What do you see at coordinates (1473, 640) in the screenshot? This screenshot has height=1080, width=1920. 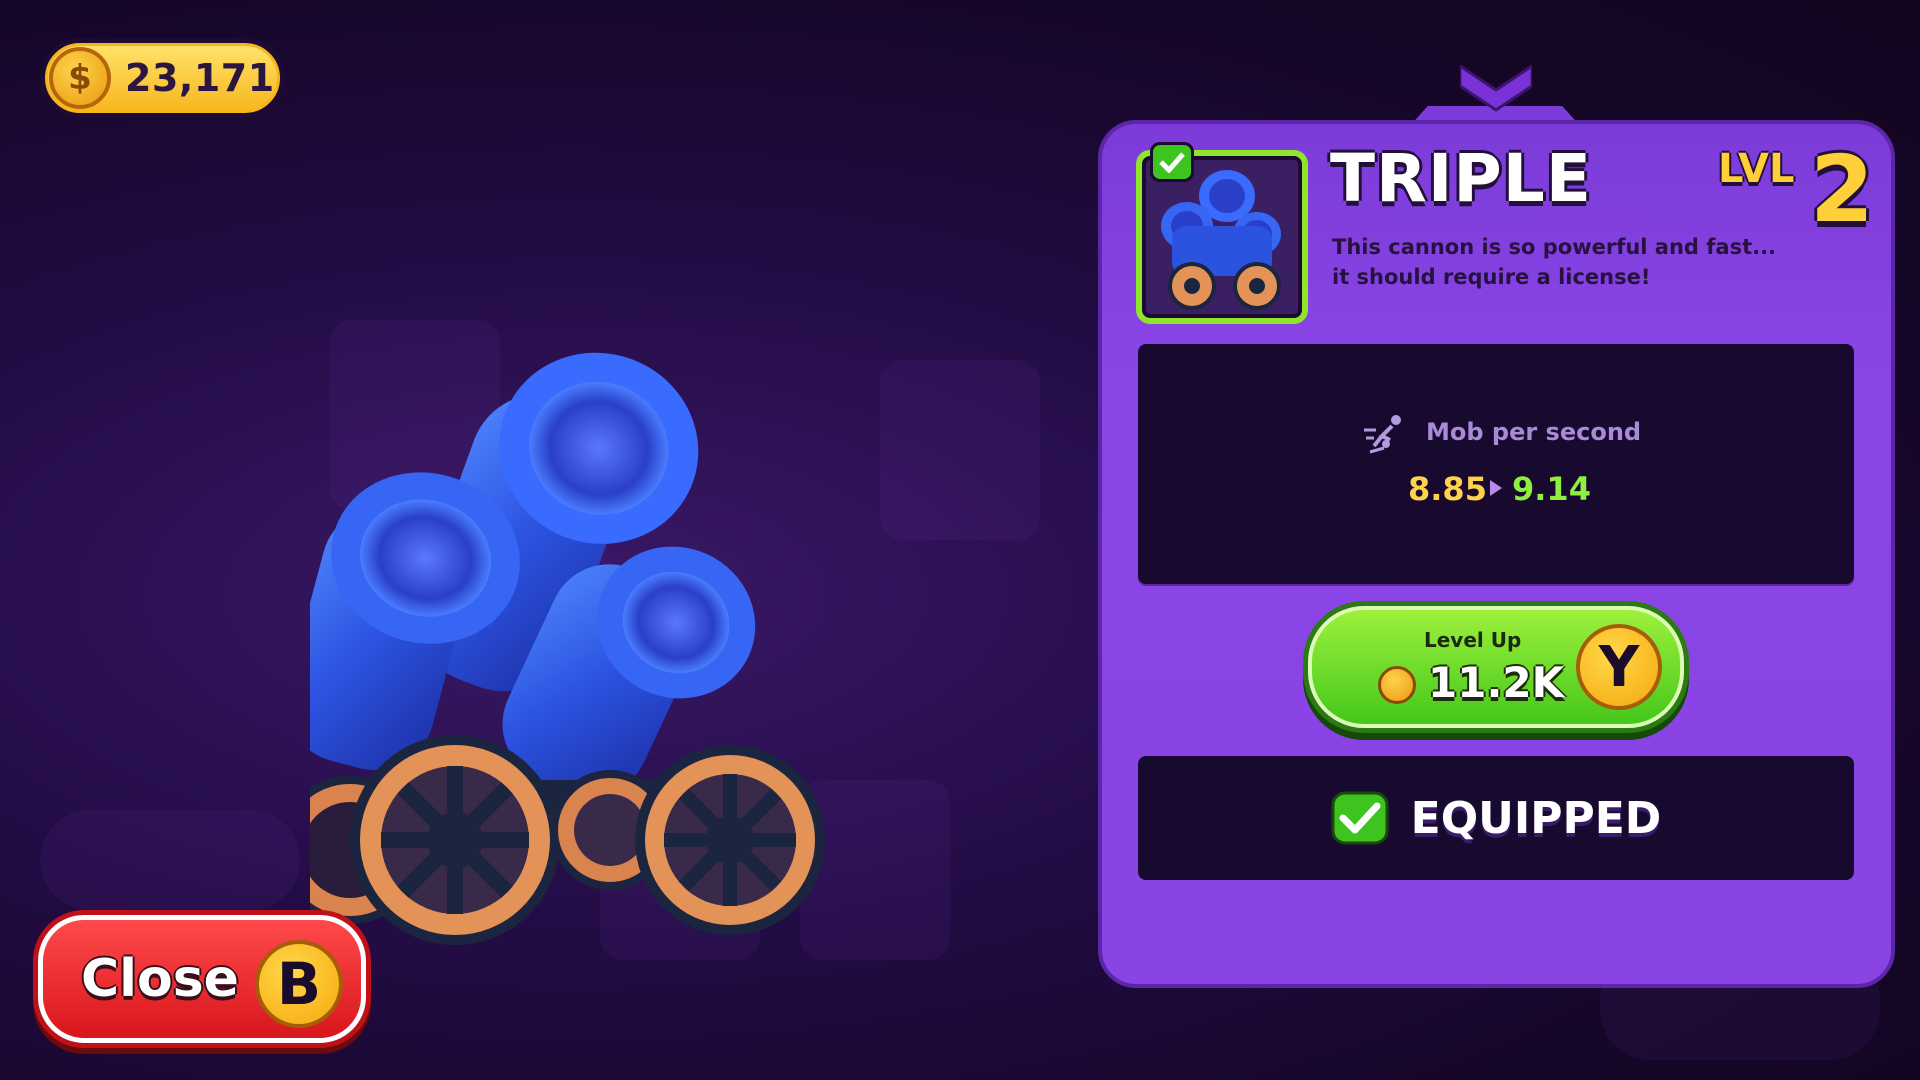 I see `level-up-title: Level Up` at bounding box center [1473, 640].